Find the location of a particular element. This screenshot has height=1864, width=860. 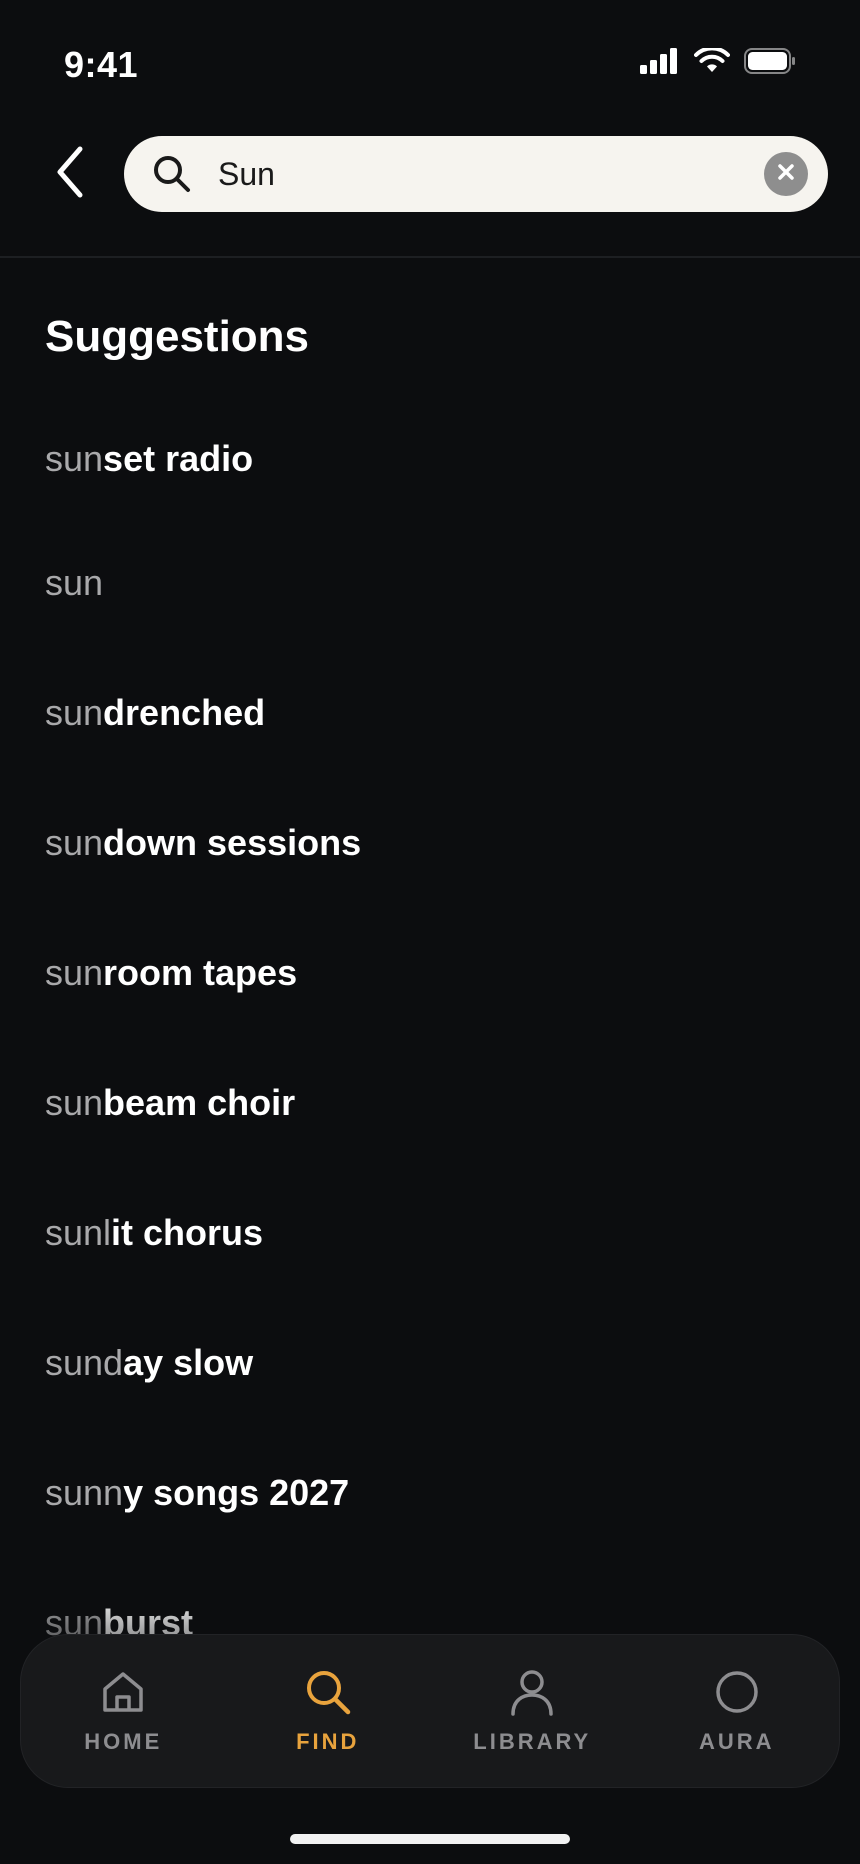

person-icon is located at coordinates (532, 1692).